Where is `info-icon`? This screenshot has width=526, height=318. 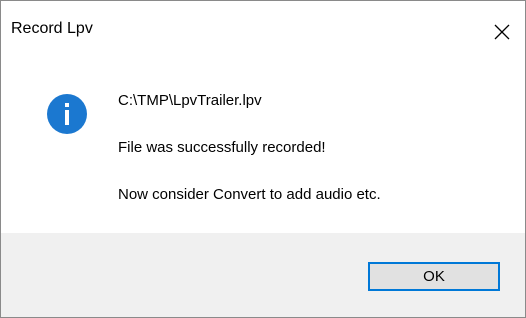 info-icon is located at coordinates (67, 114).